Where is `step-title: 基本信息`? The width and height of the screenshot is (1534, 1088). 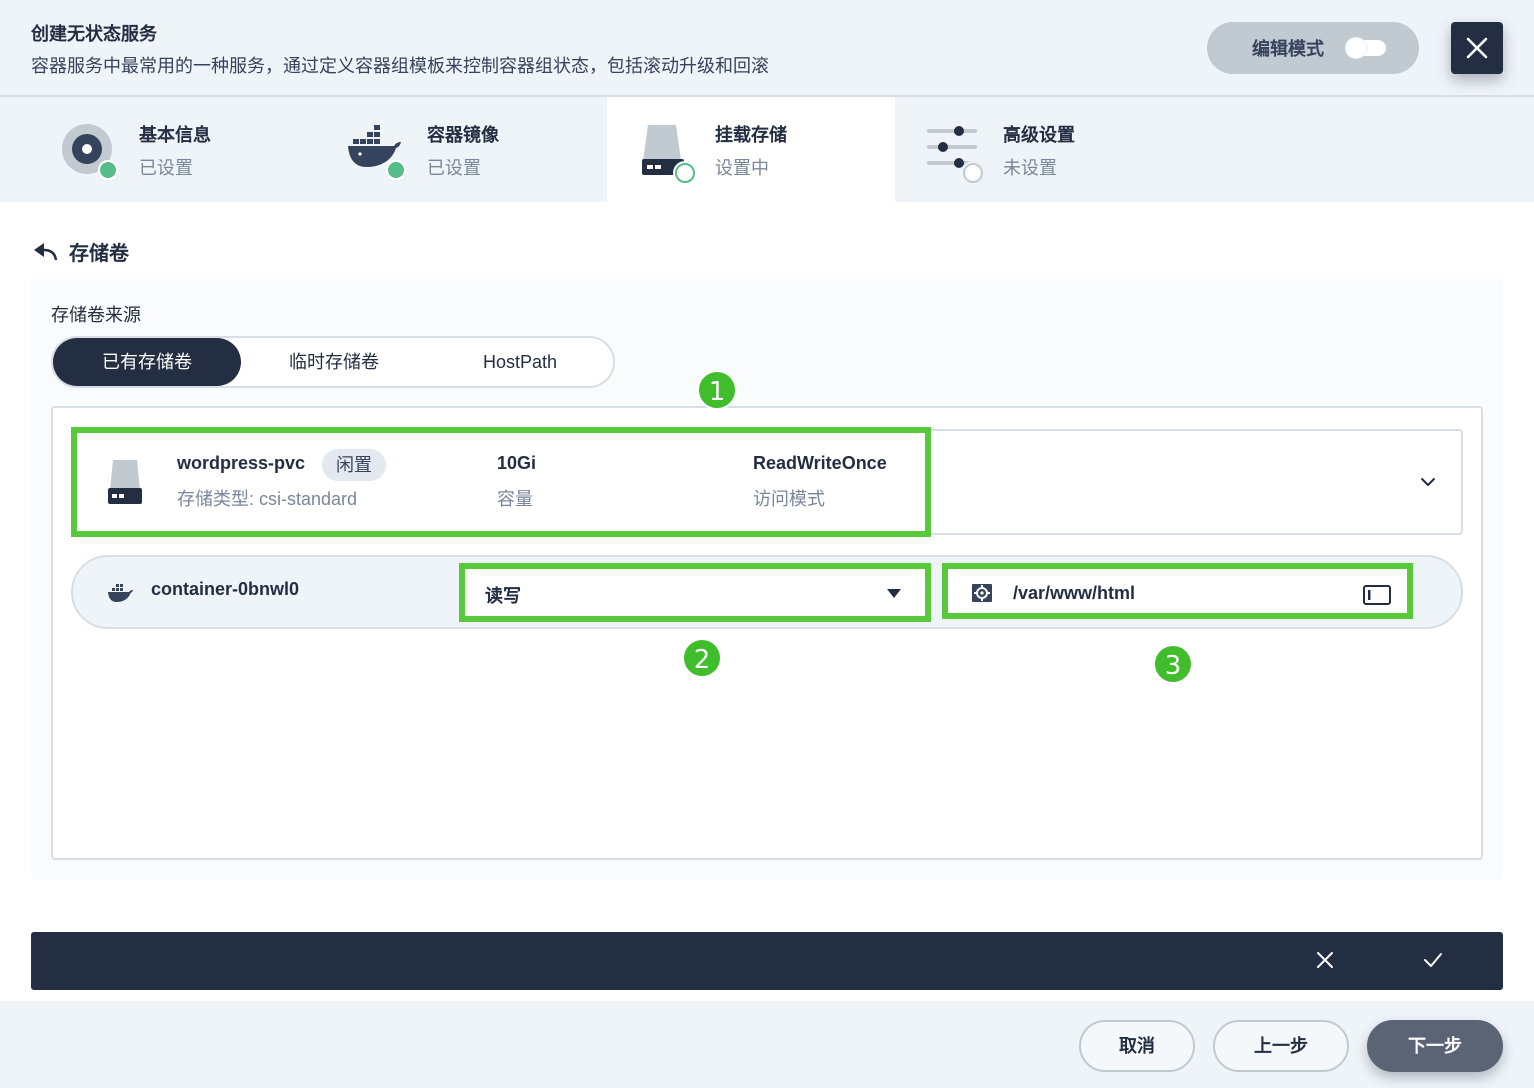
step-title: 基本信息 is located at coordinates (175, 135).